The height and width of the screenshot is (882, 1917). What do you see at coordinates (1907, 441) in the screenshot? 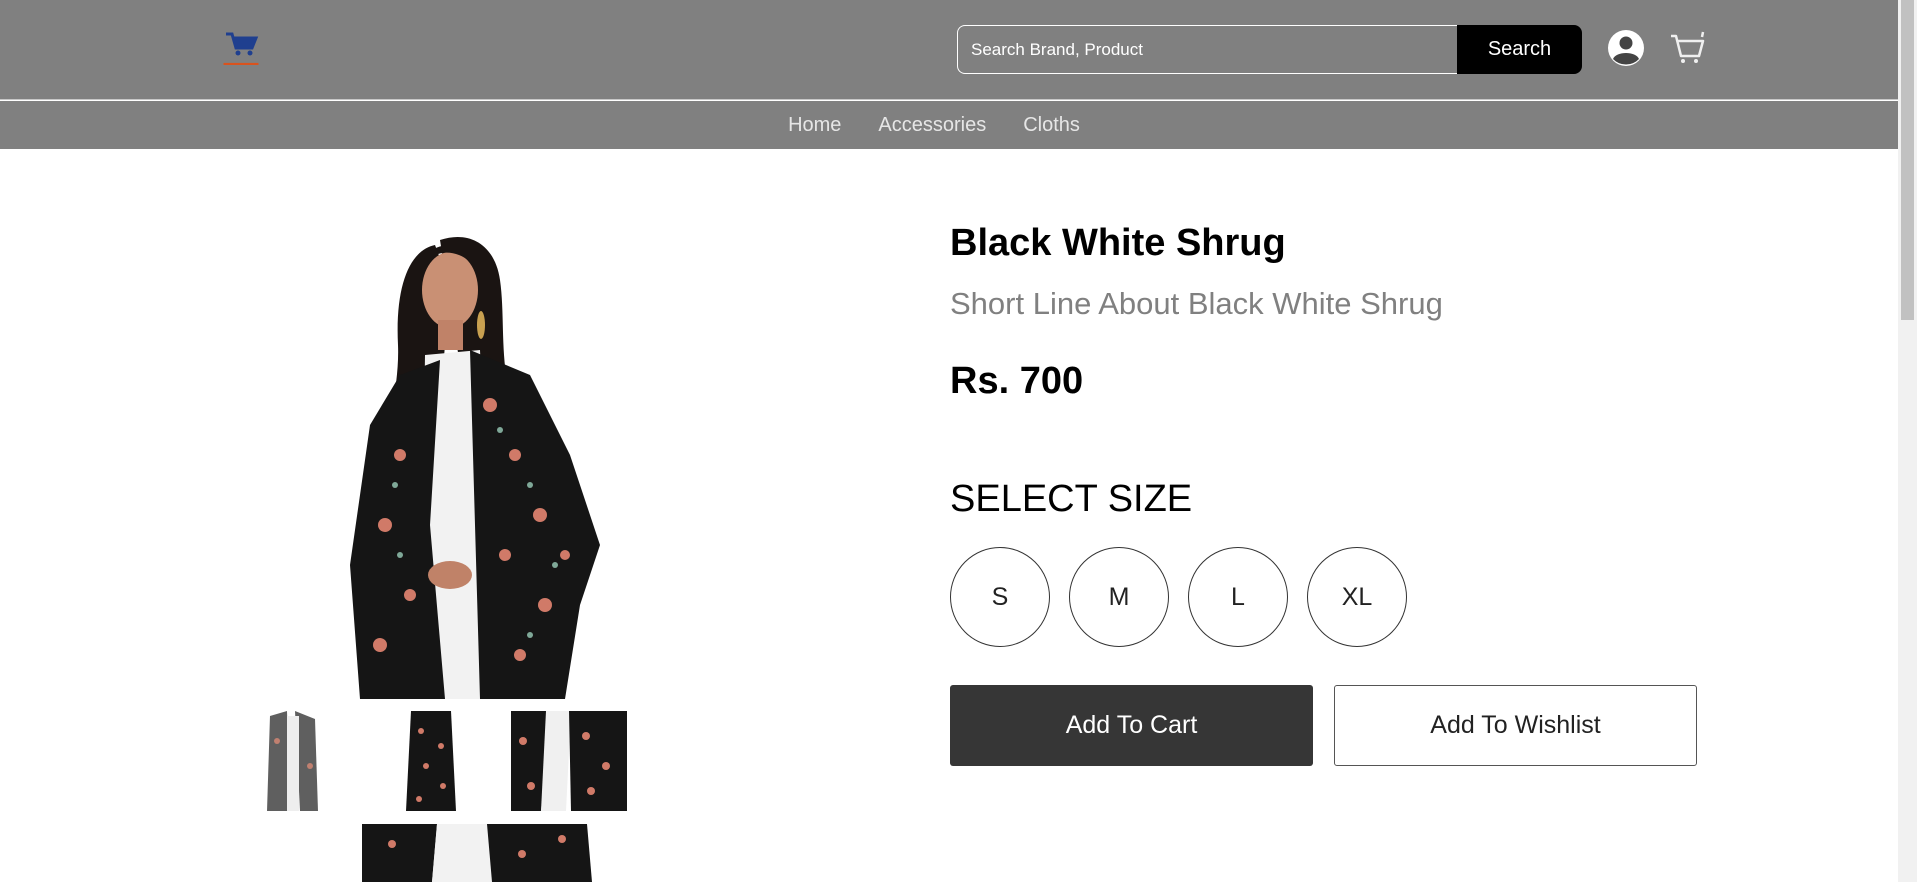
I see `page-scrollbar` at bounding box center [1907, 441].